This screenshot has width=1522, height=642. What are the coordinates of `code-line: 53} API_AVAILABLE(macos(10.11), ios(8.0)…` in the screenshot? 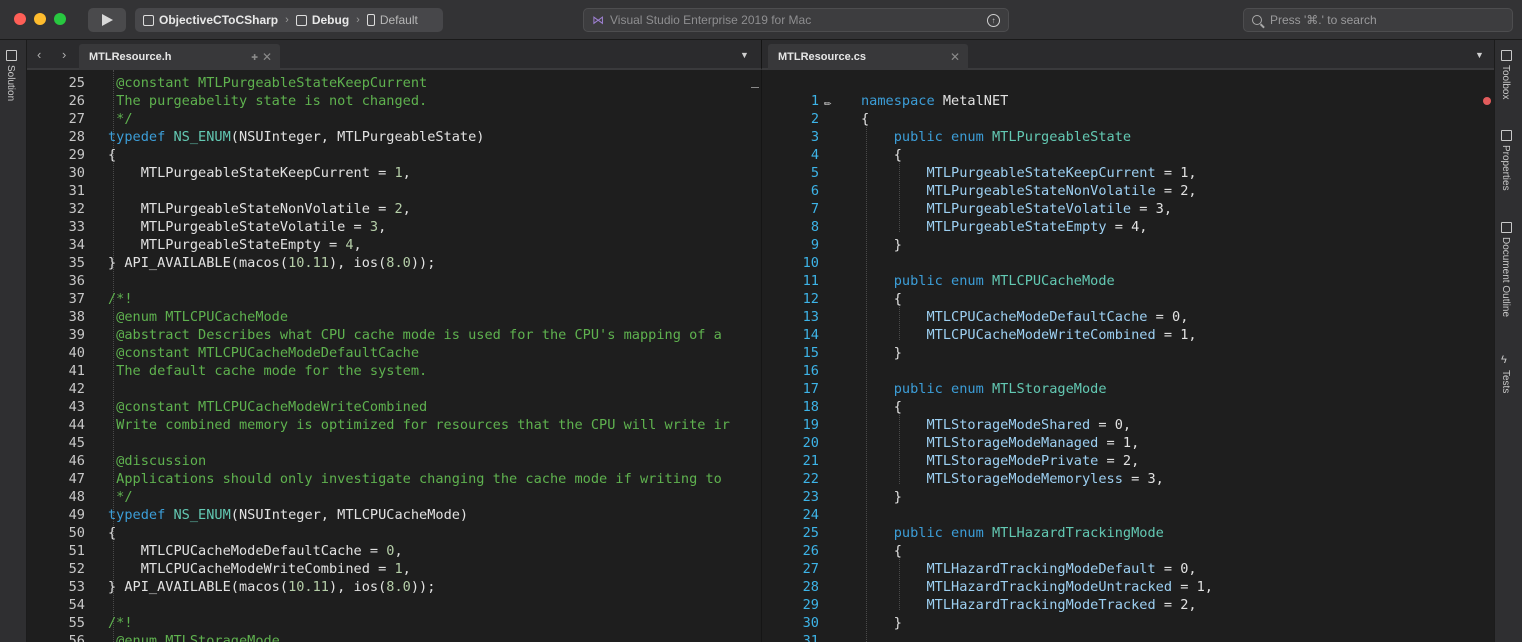 It's located at (394, 587).